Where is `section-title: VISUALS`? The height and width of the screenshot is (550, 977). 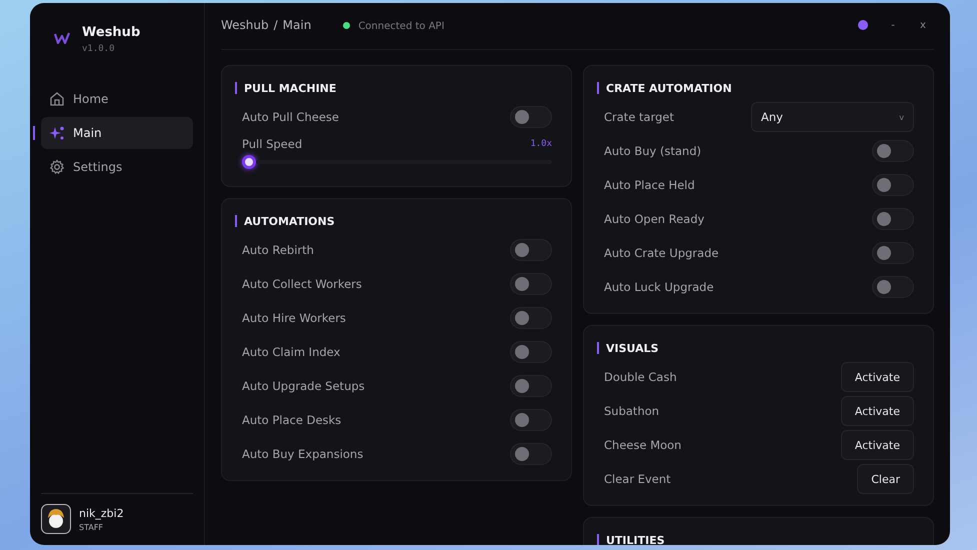 section-title: VISUALS is located at coordinates (632, 348).